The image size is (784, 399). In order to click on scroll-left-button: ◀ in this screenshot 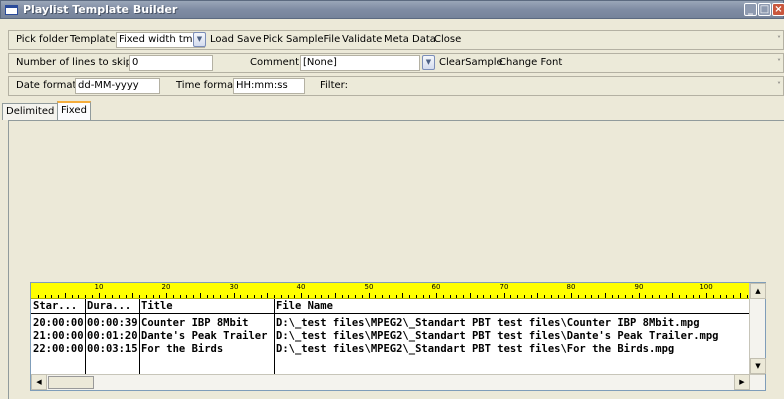, I will do `click(39, 382)`.